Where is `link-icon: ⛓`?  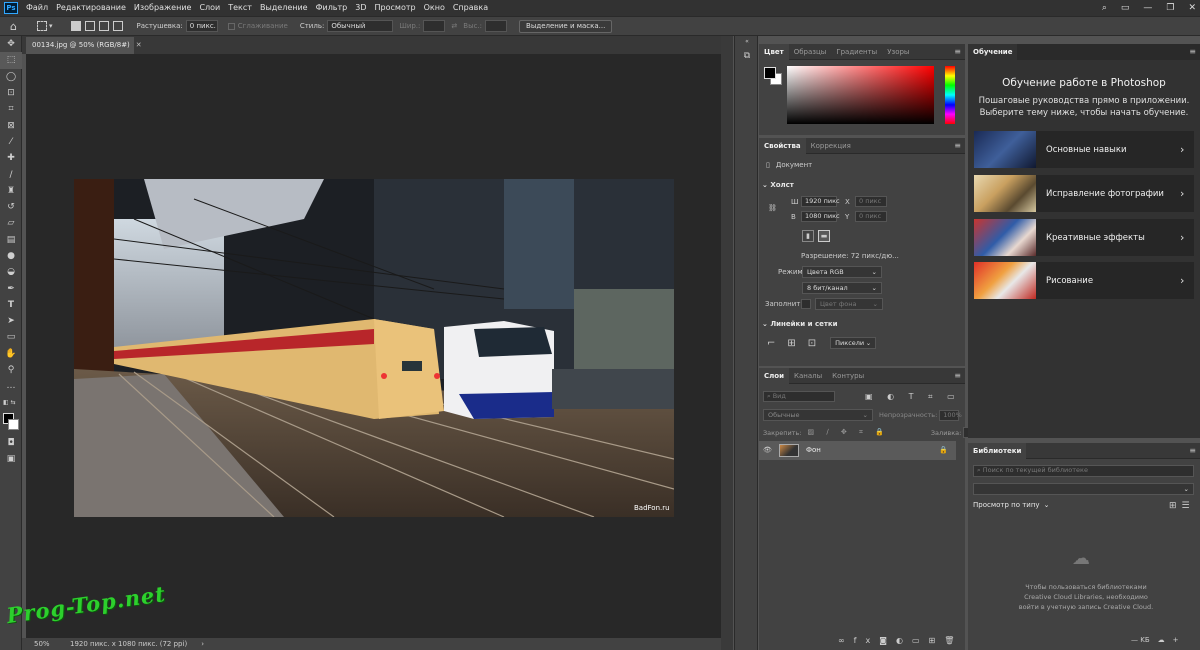
link-icon: ⛓ is located at coordinates (772, 208).